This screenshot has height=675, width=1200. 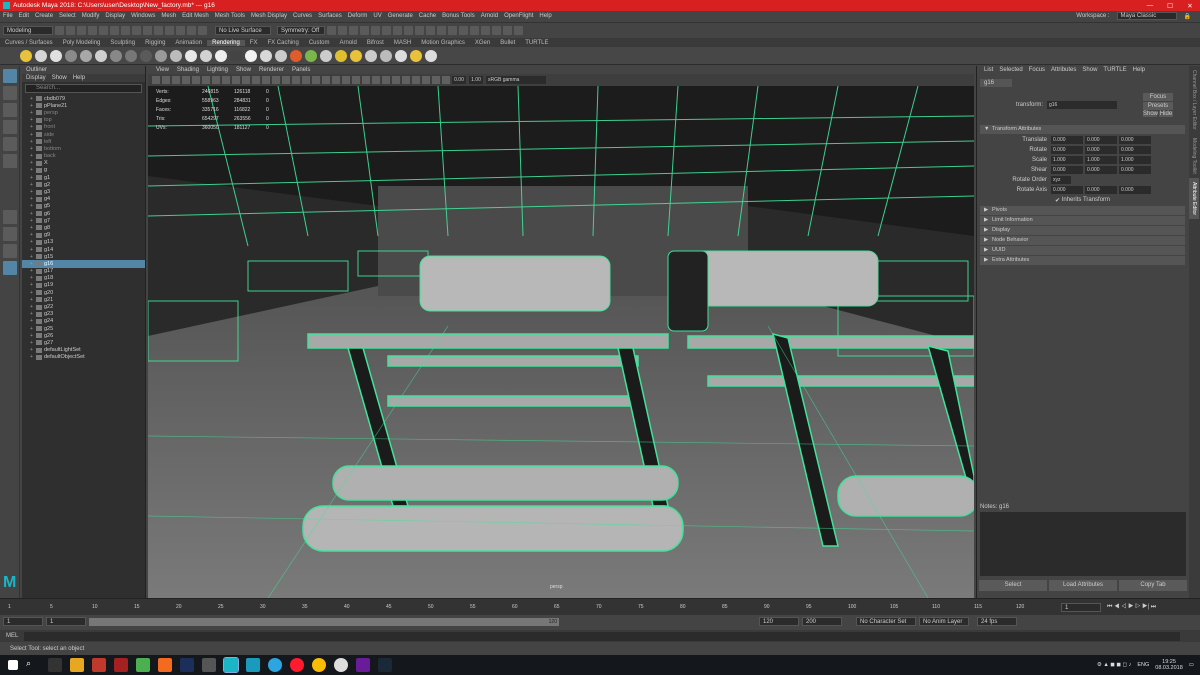 I want to click on viewport-menu-panels: Panels, so click(x=301, y=70).